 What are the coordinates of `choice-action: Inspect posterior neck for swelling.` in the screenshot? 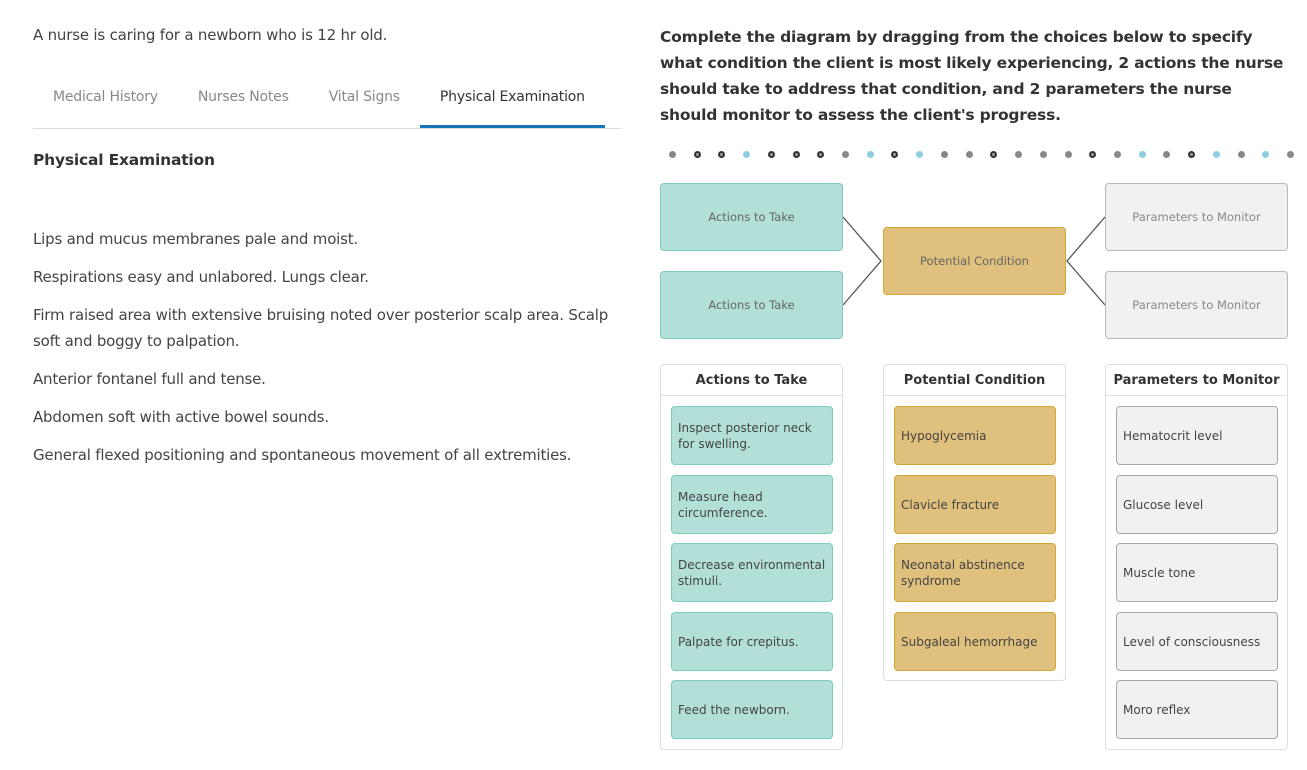 It's located at (752, 435).